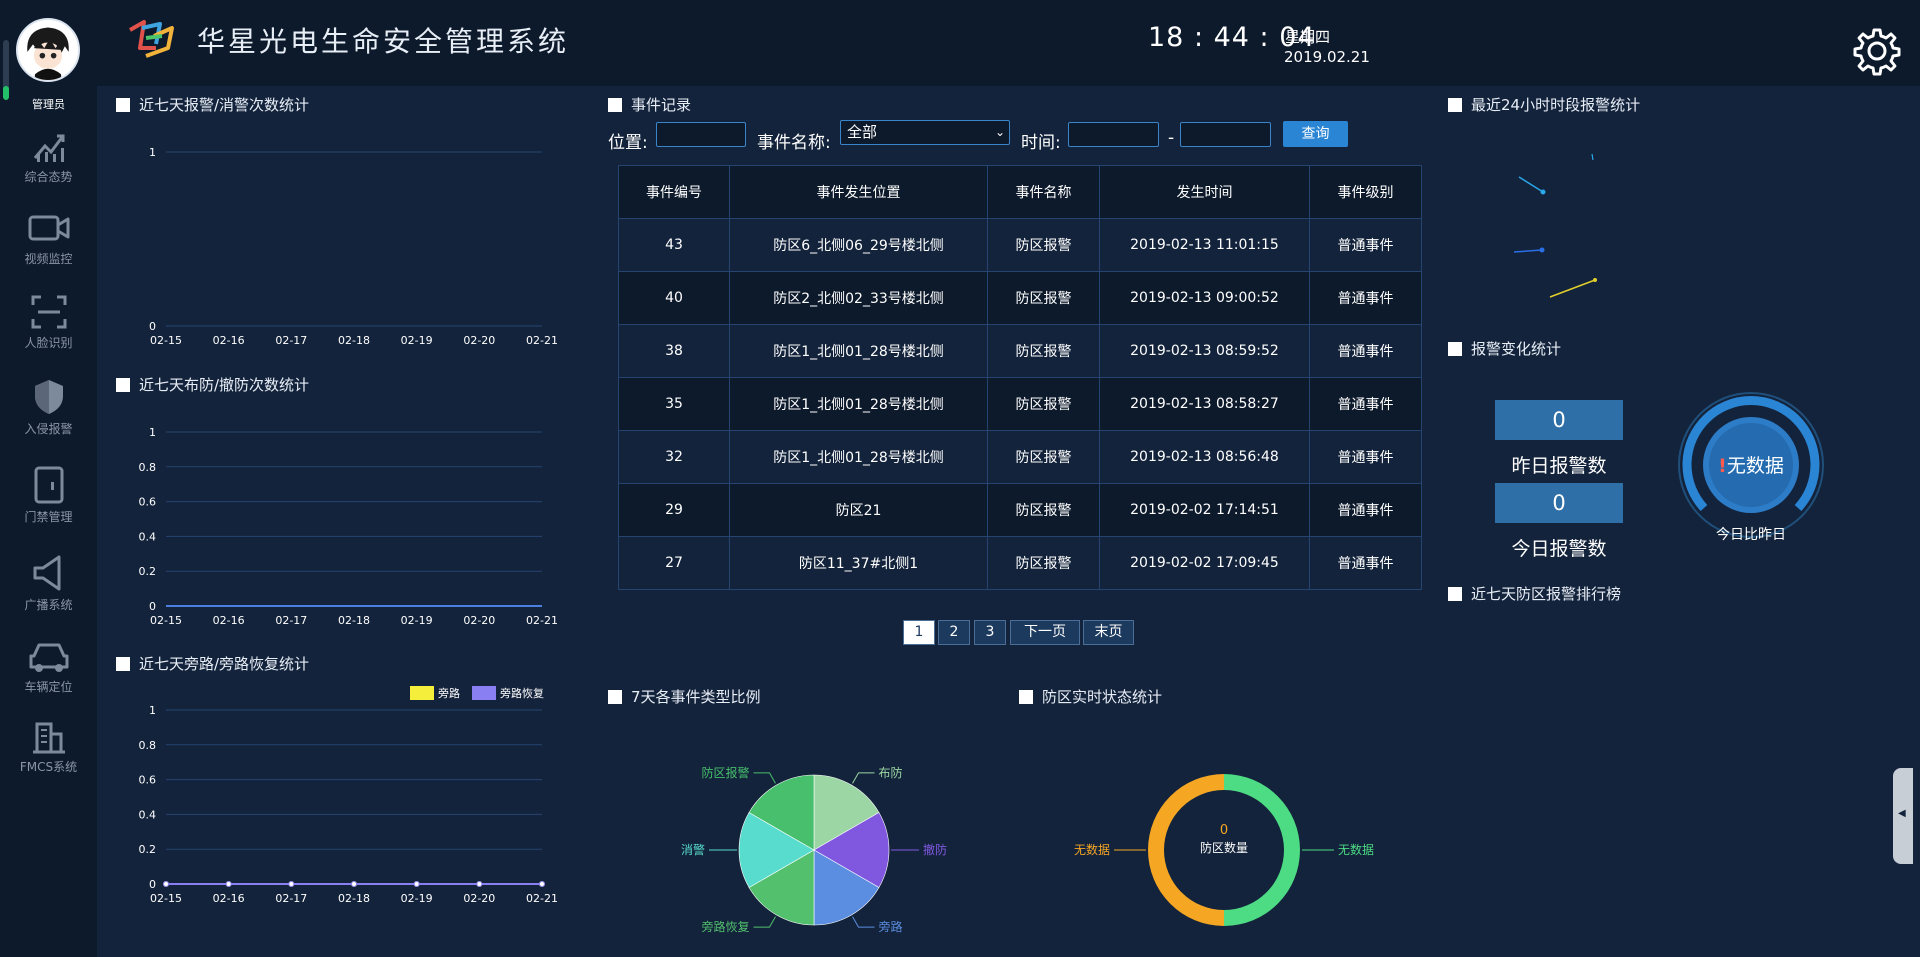  I want to click on query-button: 查询, so click(1315, 134).